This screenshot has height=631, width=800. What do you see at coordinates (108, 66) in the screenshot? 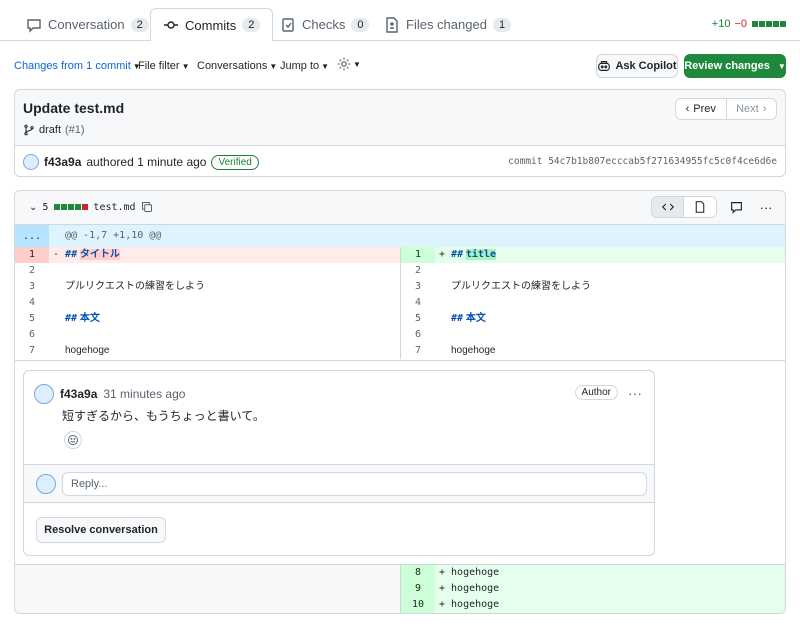
I see `commit-count-link: 1 commit` at bounding box center [108, 66].